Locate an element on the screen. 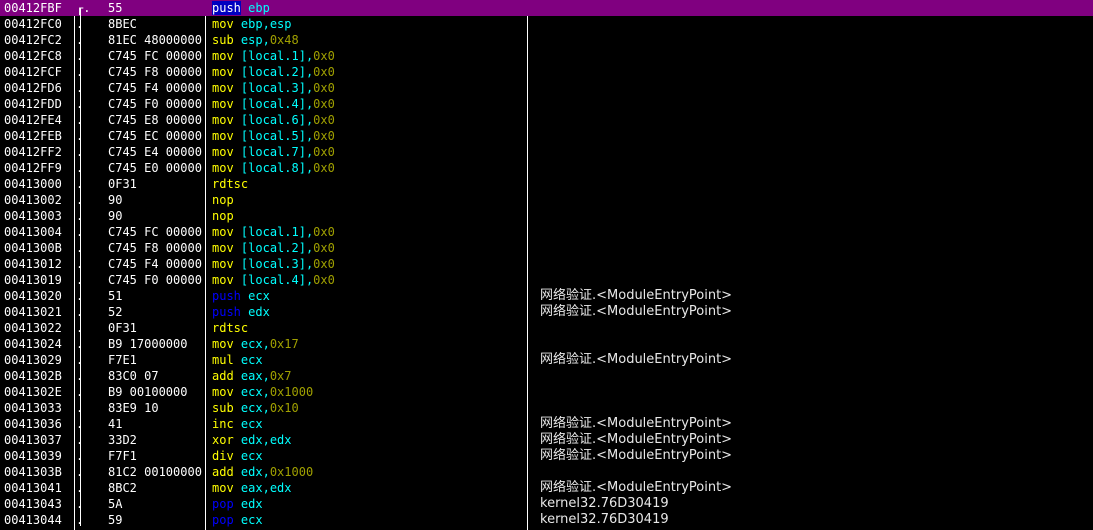 The image size is (1093, 530). address-cell: 00413039 is located at coordinates (33, 456).